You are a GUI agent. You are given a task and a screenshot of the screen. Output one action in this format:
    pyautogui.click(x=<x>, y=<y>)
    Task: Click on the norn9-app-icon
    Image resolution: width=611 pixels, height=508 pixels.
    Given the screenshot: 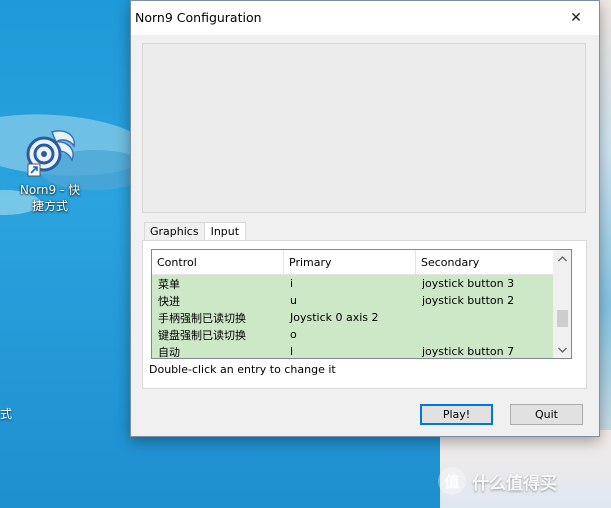 What is the action you would take?
    pyautogui.click(x=50, y=152)
    